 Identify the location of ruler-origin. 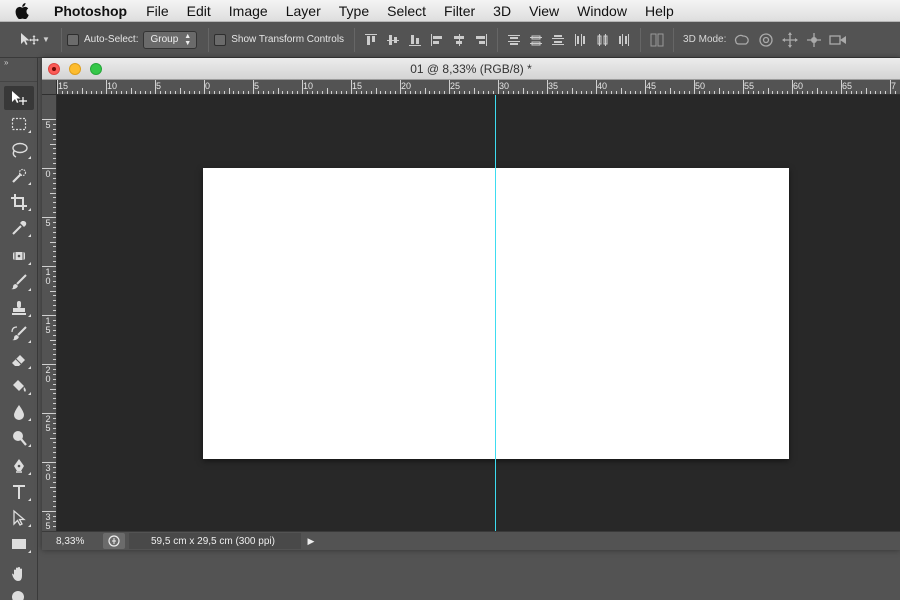
(49, 87).